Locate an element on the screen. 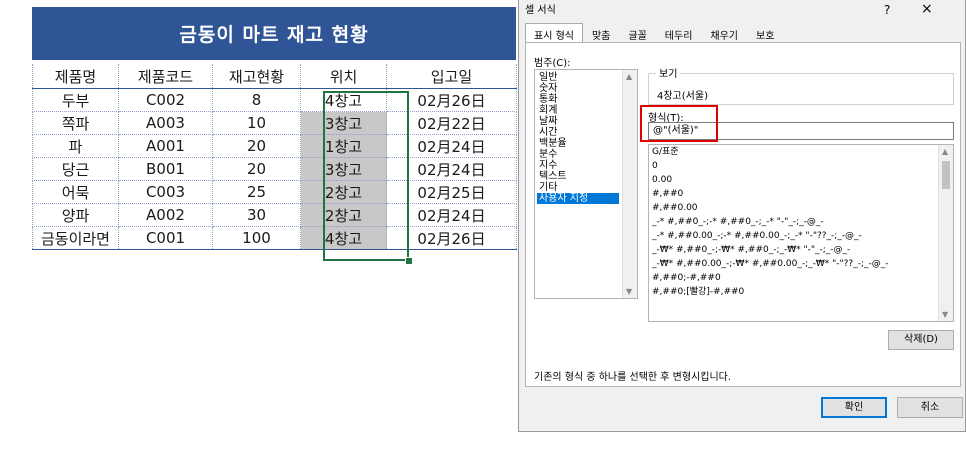 Image resolution: width=966 pixels, height=451 pixels. tab-protection: 보호 is located at coordinates (765, 33).